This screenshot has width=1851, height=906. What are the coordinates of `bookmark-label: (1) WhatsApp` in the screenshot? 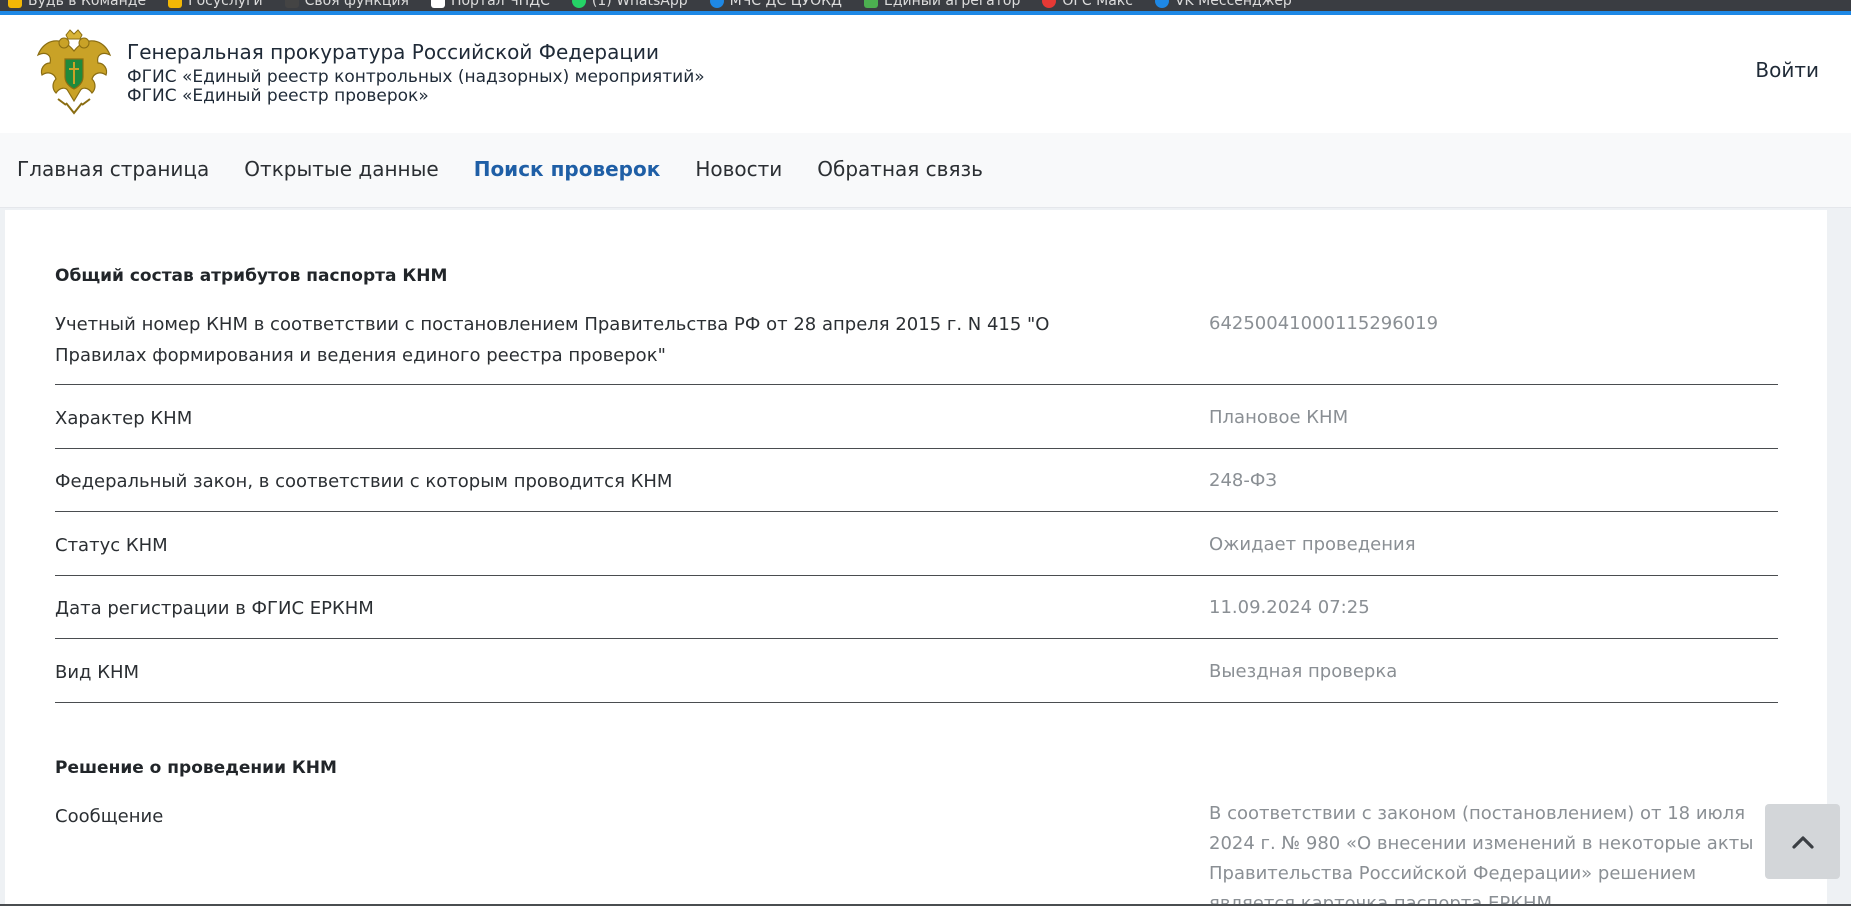 It's located at (639, 4).